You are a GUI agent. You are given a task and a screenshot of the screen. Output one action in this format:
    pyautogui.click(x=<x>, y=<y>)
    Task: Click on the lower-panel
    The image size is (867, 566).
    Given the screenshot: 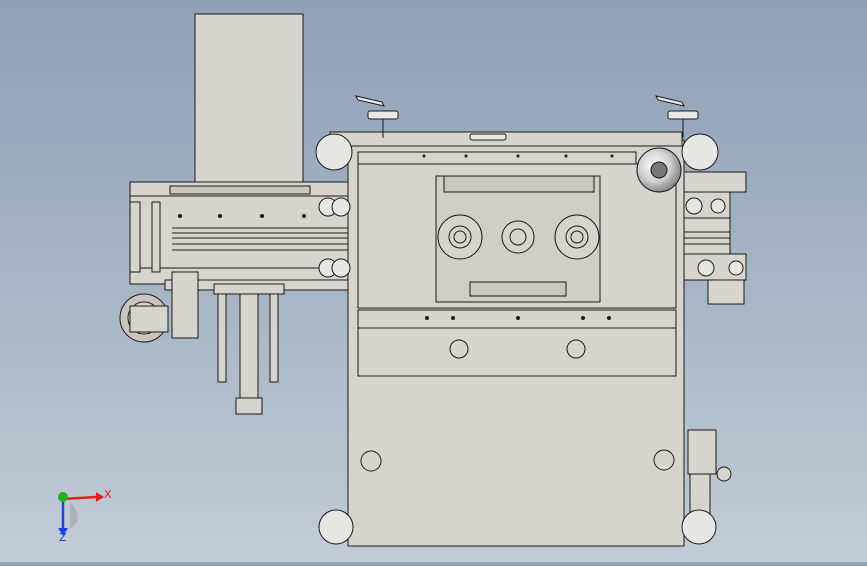 What is the action you would take?
    pyautogui.click(x=517, y=352)
    